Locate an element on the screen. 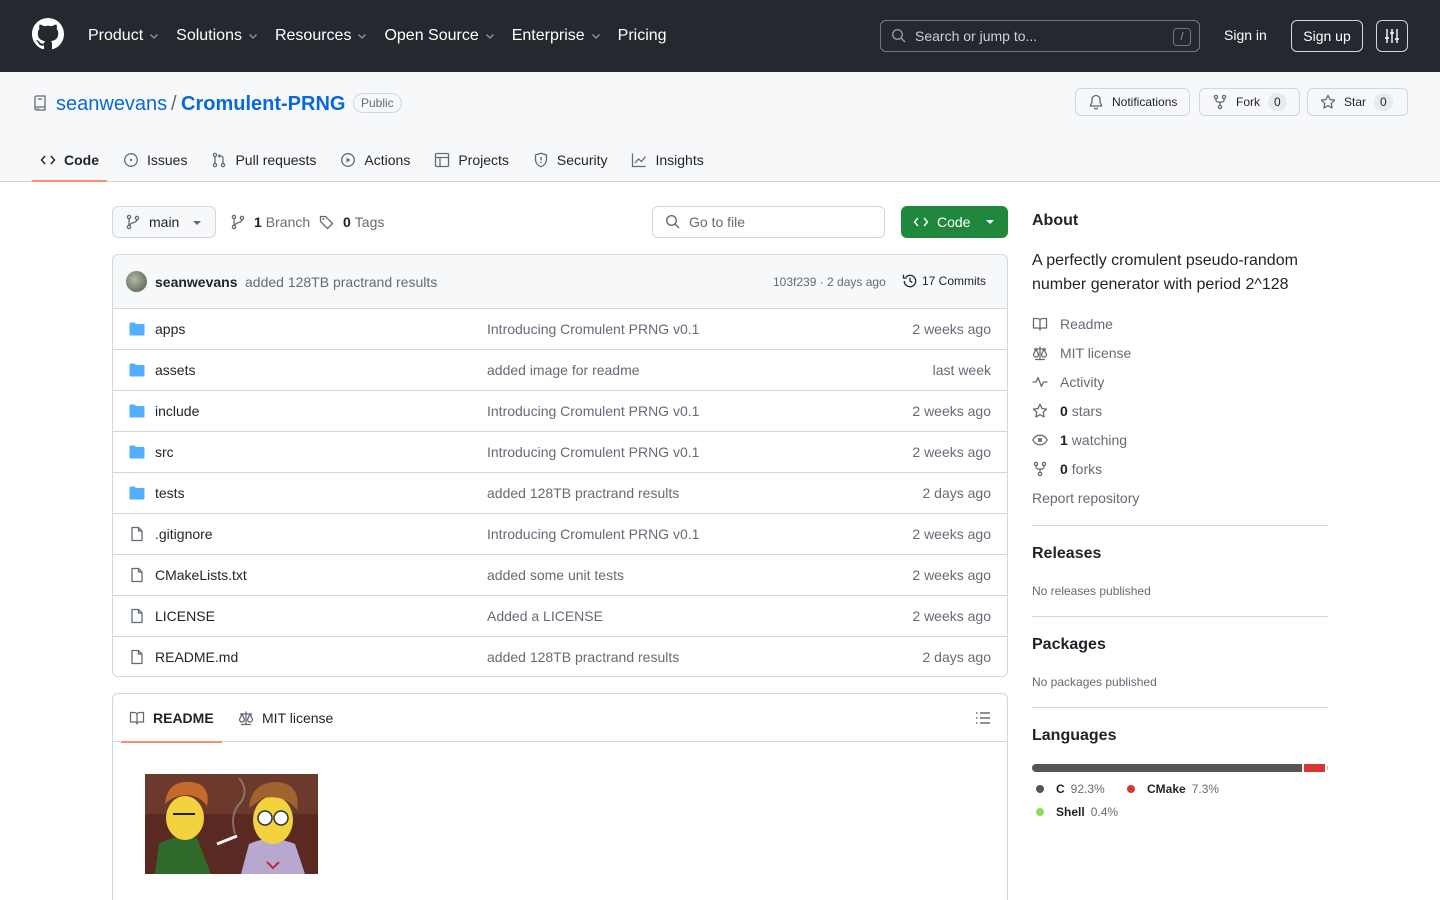  repo-owner-link: seanwevans is located at coordinates (111, 104).